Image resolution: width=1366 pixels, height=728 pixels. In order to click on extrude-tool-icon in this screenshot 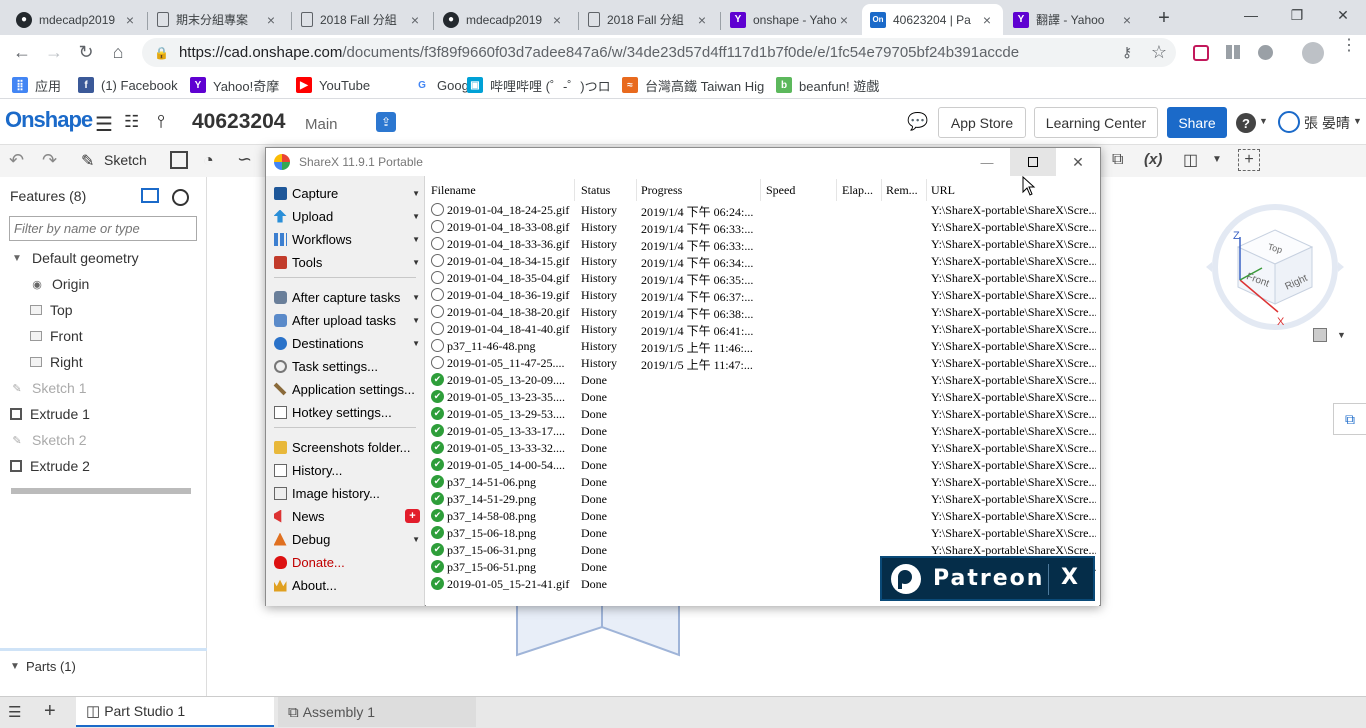, I will do `click(179, 160)`.